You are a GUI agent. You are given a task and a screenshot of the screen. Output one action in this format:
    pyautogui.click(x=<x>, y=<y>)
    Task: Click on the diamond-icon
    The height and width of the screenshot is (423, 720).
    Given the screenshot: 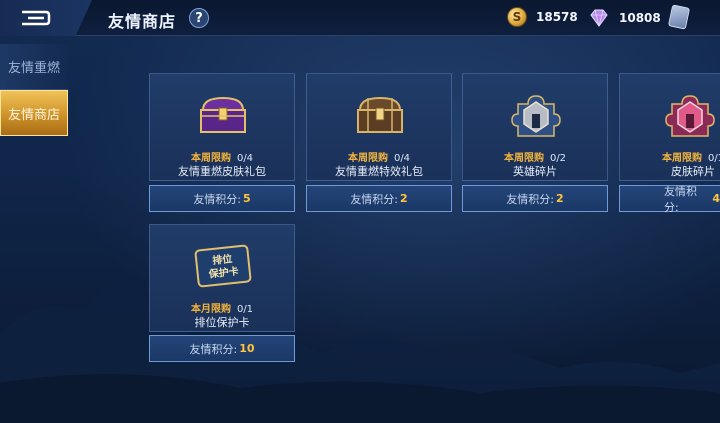 What is the action you would take?
    pyautogui.click(x=599, y=18)
    